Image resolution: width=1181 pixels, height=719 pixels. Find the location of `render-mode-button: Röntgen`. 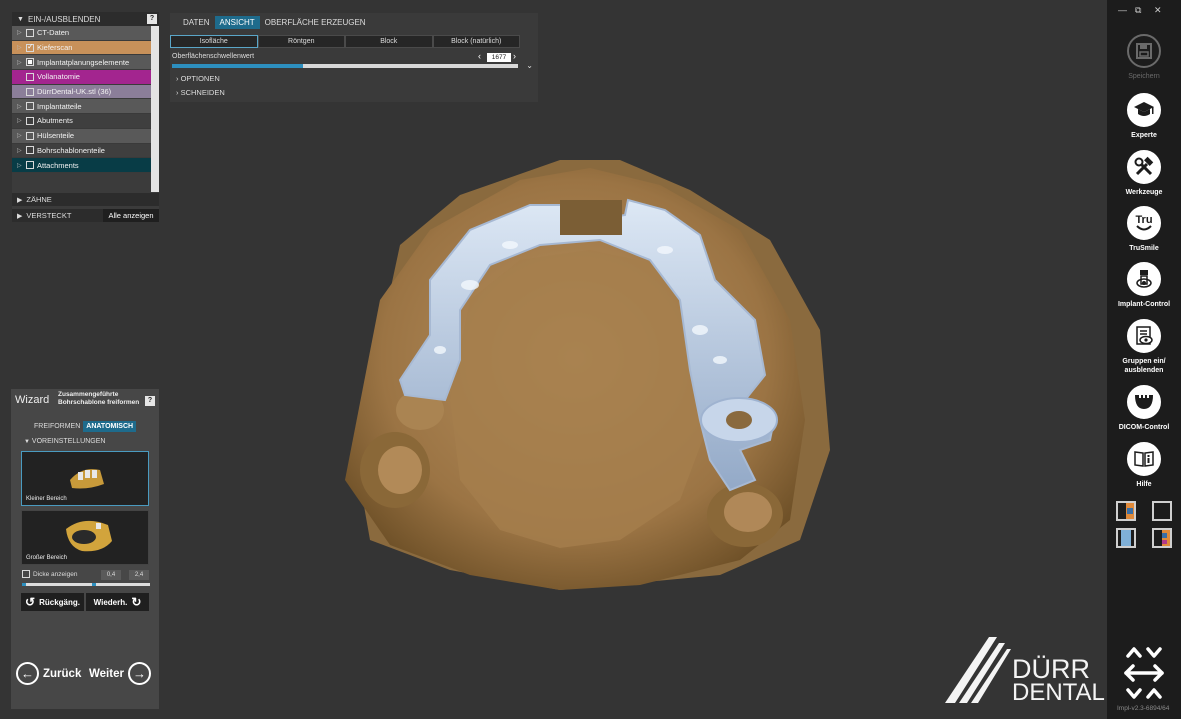

render-mode-button: Röntgen is located at coordinates (301, 41).